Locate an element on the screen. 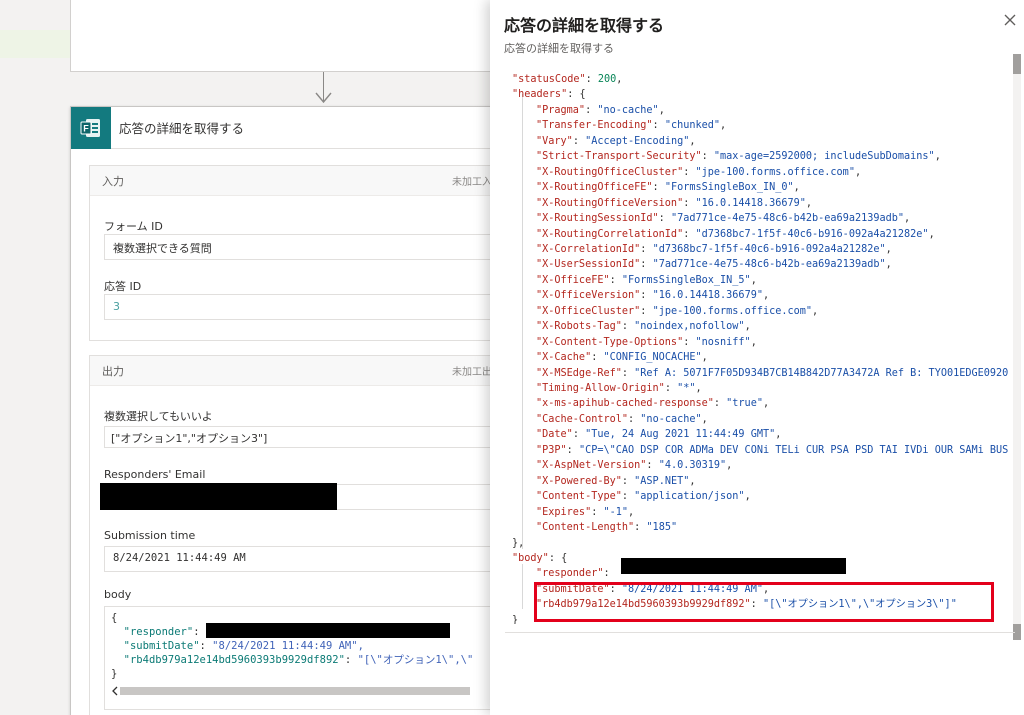 The image size is (1024, 715). json-value: "16.0.14418.36679" is located at coordinates (750, 203).